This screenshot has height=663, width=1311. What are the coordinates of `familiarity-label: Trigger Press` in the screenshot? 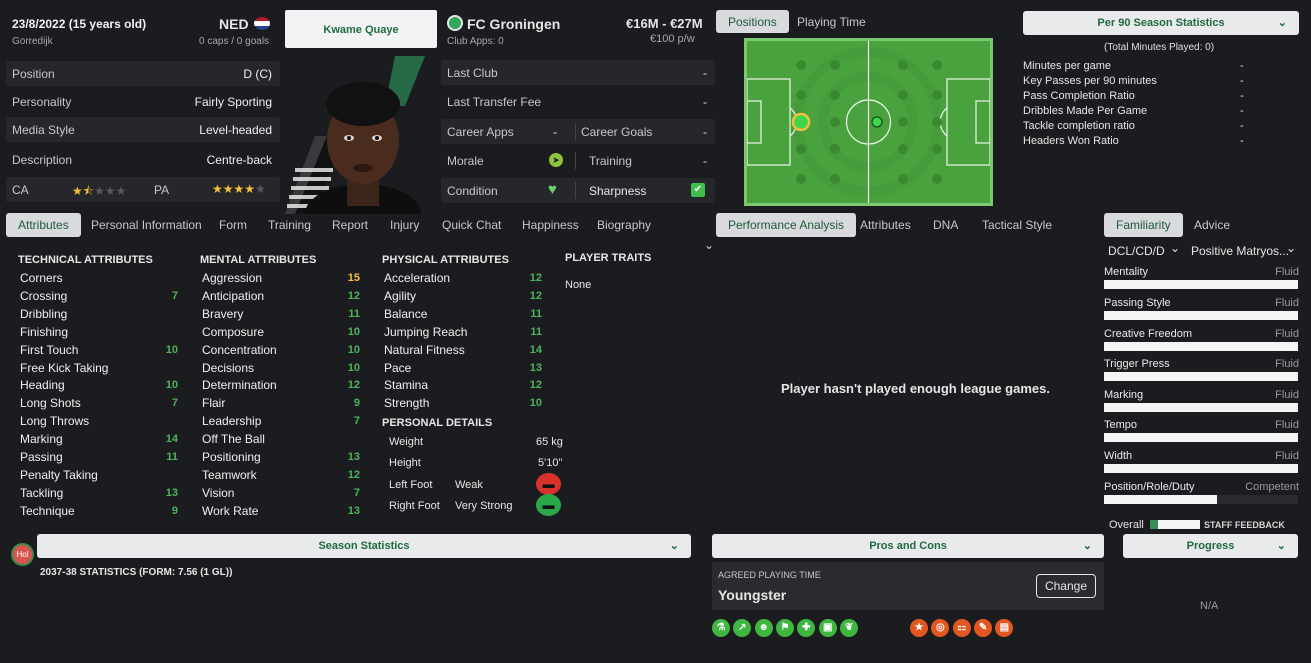 It's located at (1137, 364).